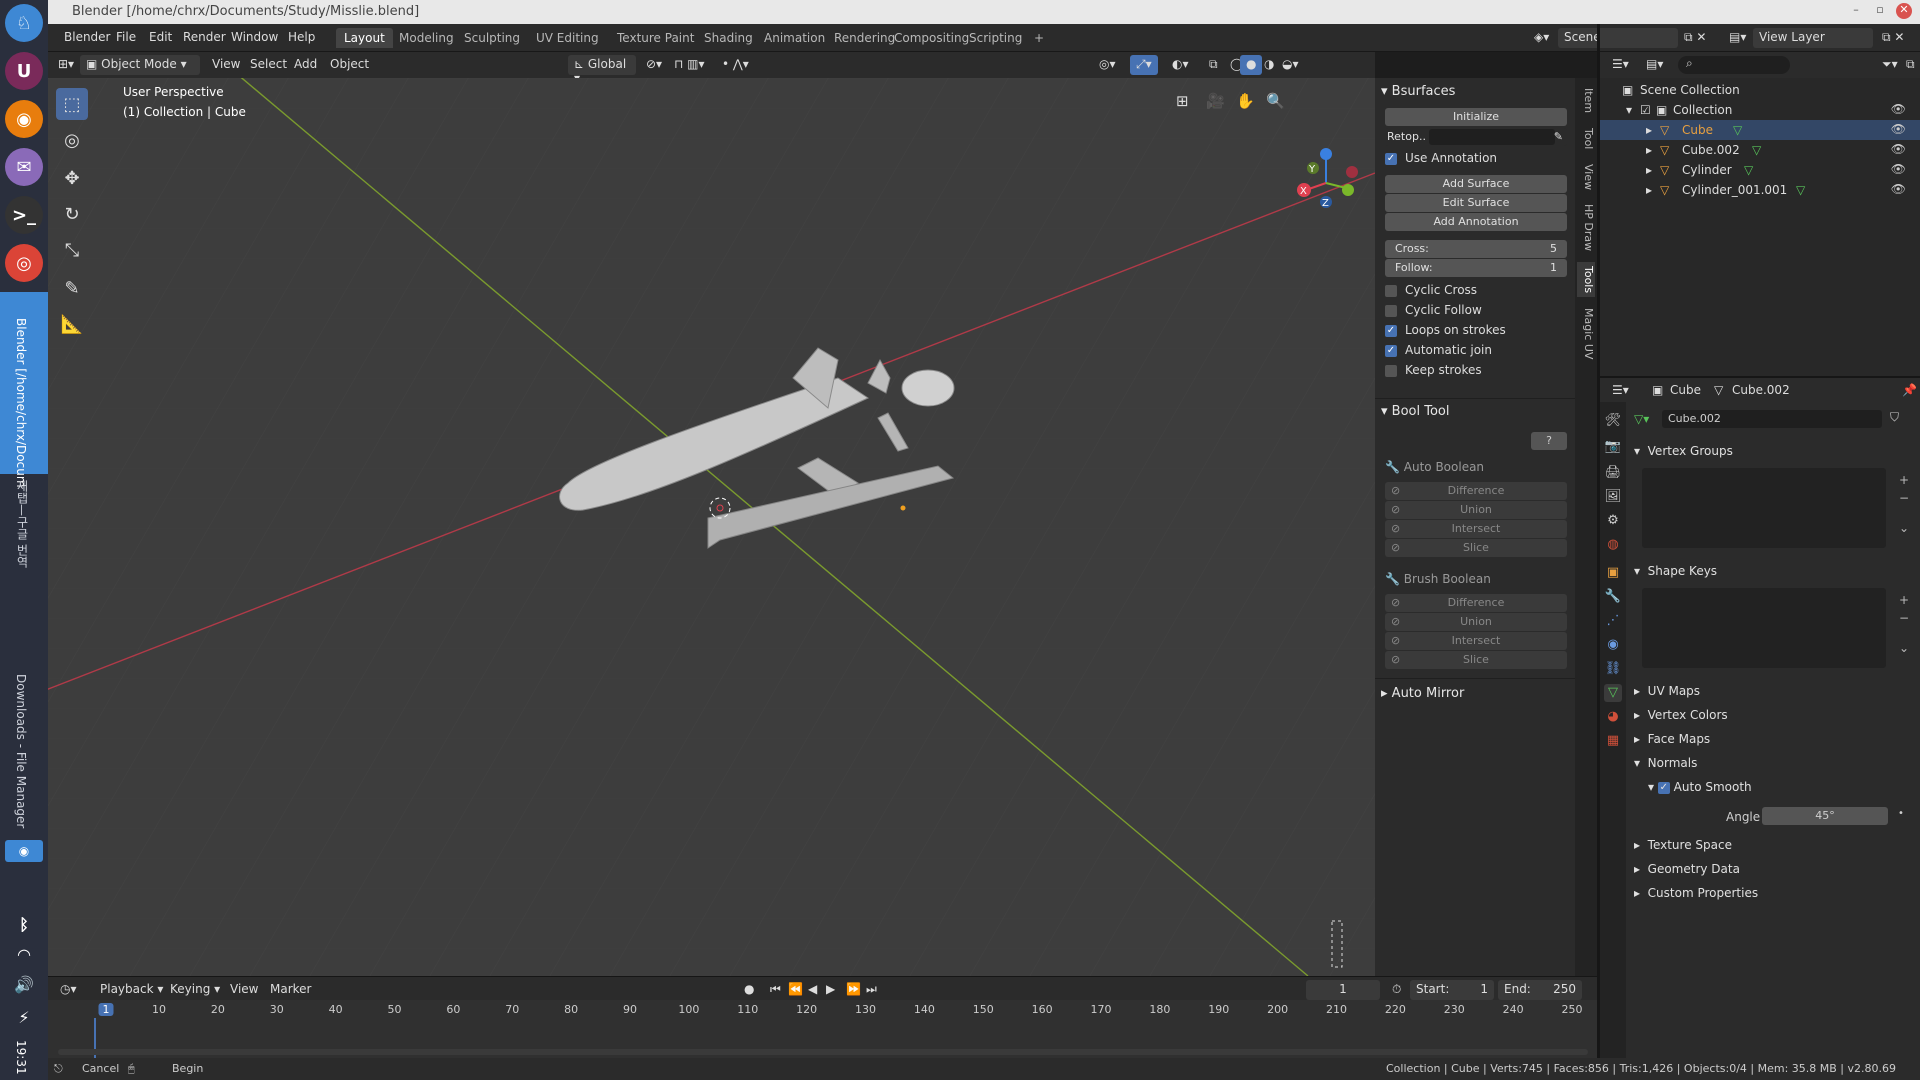 Image resolution: width=1920 pixels, height=1080 pixels. What do you see at coordinates (1700, 787) in the screenshot?
I see `auto-smooth-checkbox: ▾ ✓ Auto Smooth` at bounding box center [1700, 787].